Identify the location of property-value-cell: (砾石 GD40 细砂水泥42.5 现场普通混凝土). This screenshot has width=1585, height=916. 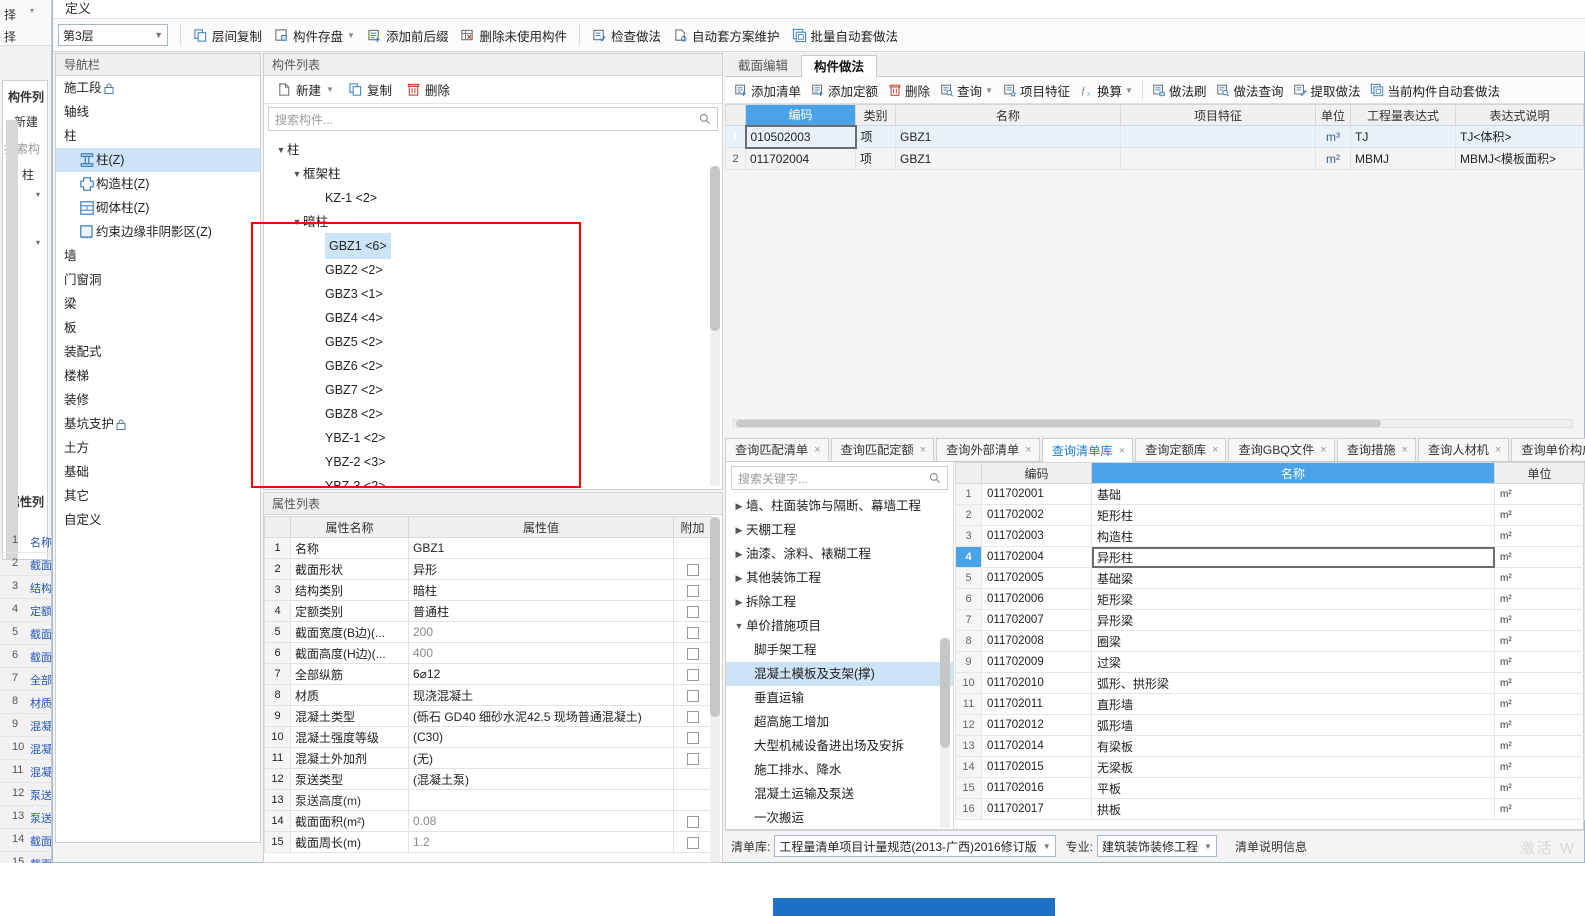
(541, 716).